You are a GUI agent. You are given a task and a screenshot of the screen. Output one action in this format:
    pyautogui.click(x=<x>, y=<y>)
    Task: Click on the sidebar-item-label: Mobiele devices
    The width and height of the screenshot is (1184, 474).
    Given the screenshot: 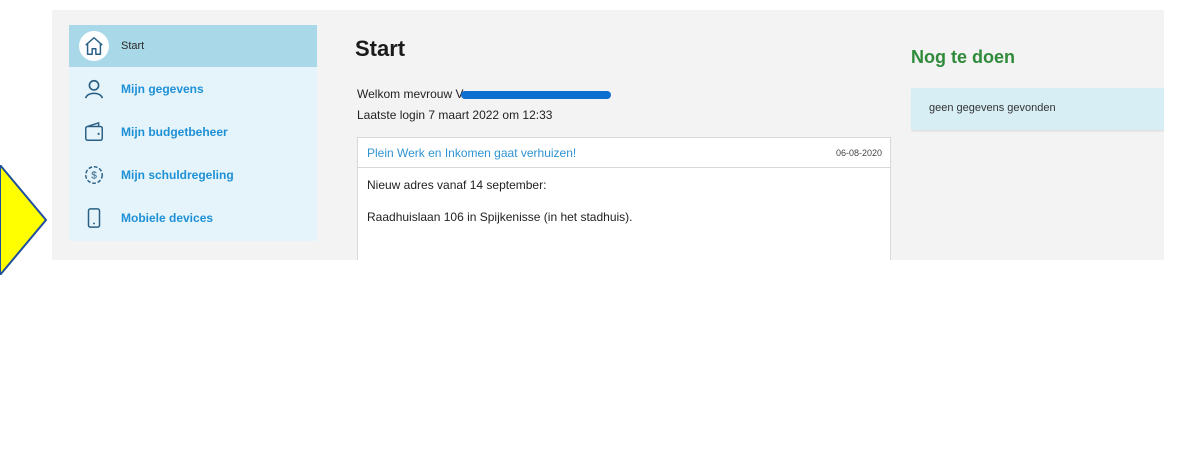 What is the action you would take?
    pyautogui.click(x=167, y=218)
    